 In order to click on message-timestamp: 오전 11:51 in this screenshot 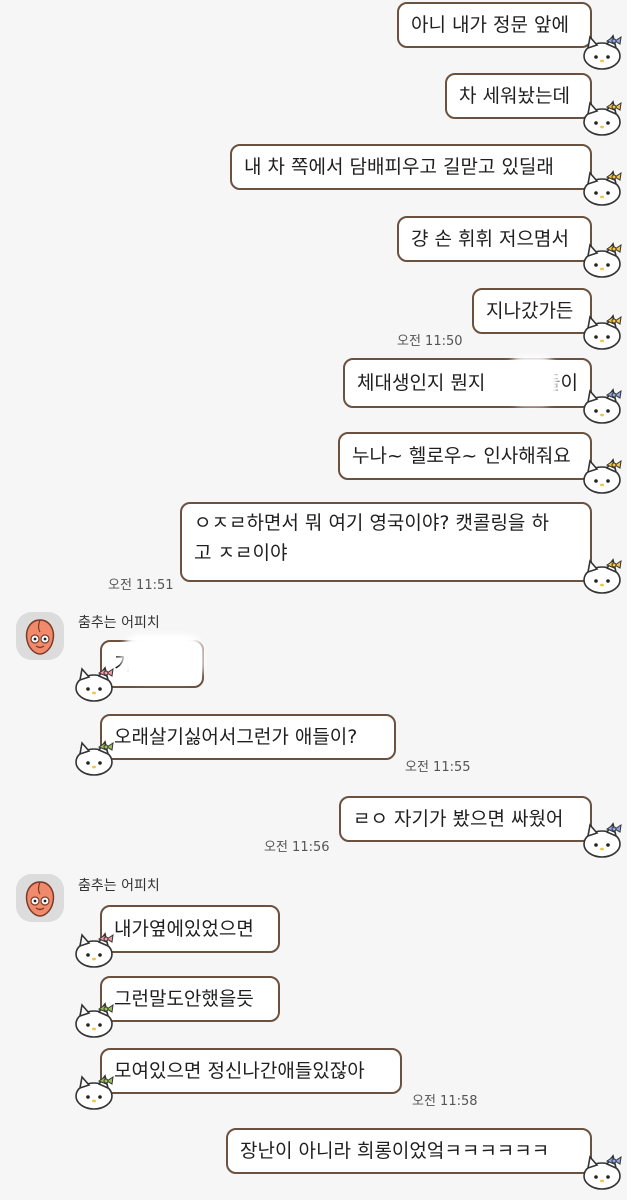, I will do `click(141, 585)`.